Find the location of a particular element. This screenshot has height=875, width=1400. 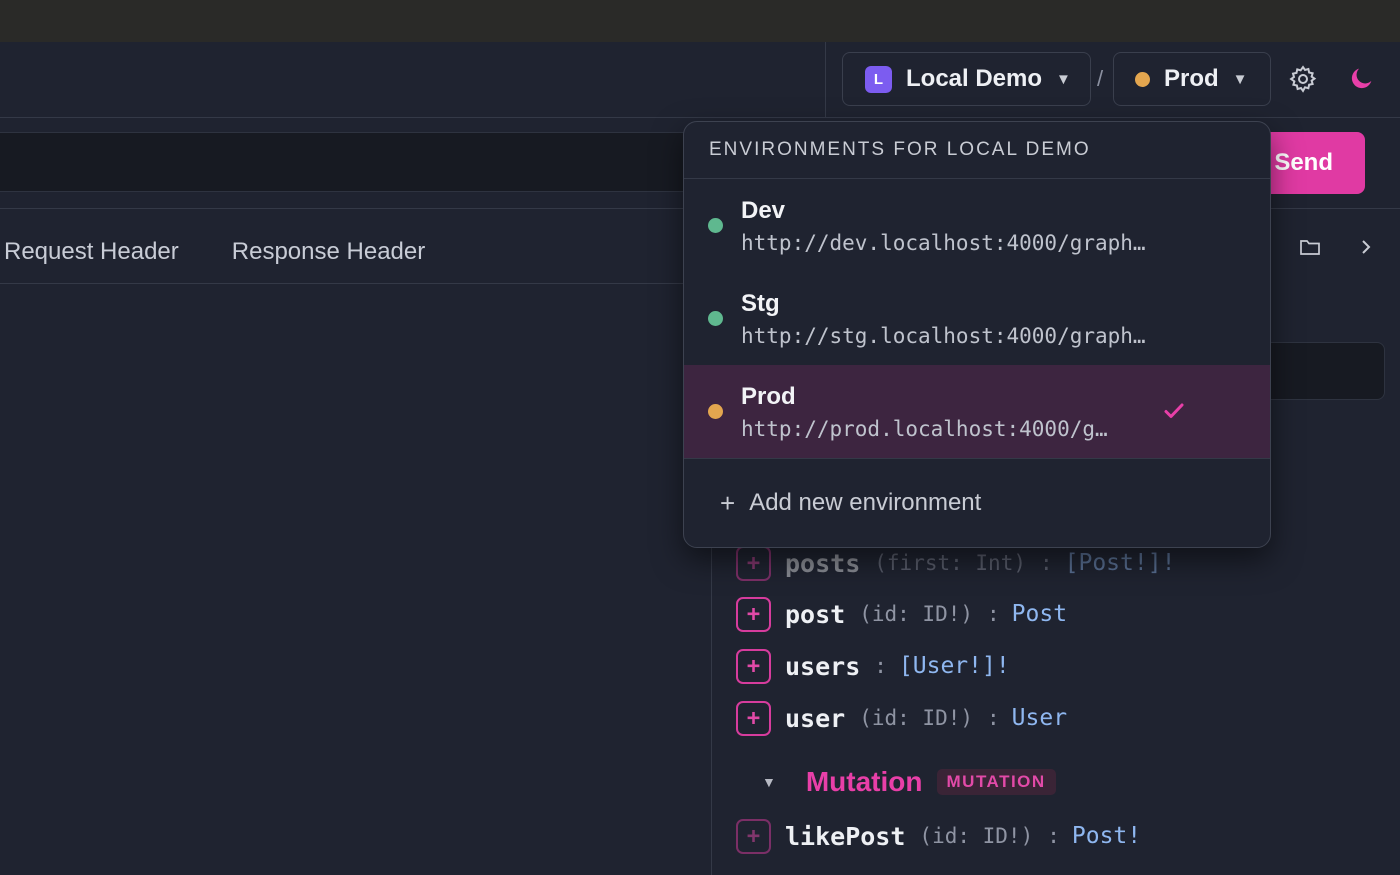

add-environment-button: + Add new environment is located at coordinates (977, 503).